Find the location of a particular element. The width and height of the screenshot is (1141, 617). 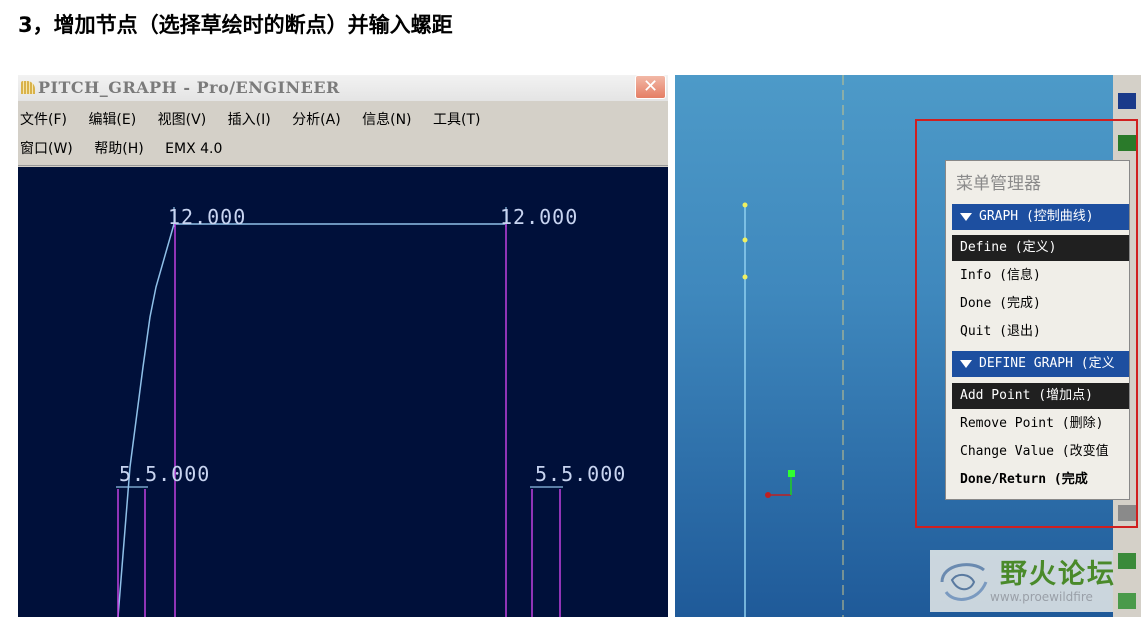

menu-row-2: 窗口(W) 帮助(H) EMX 4.0 is located at coordinates (129, 149).